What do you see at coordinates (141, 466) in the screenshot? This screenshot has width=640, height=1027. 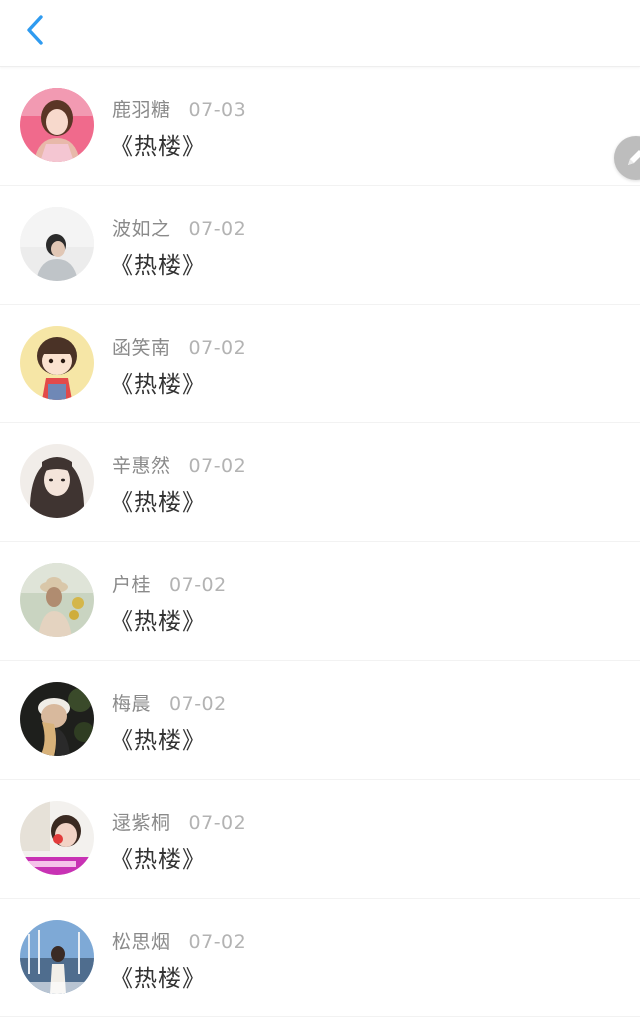 I see `user-name: 辛惠然` at bounding box center [141, 466].